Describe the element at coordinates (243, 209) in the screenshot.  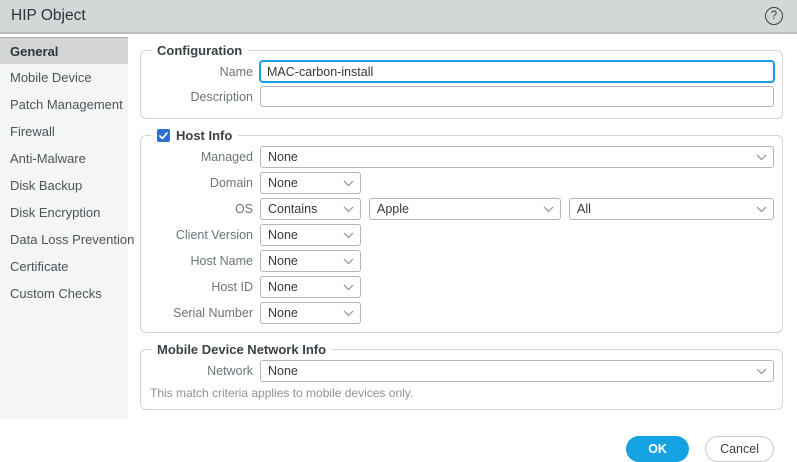
I see `os-label: OS` at that location.